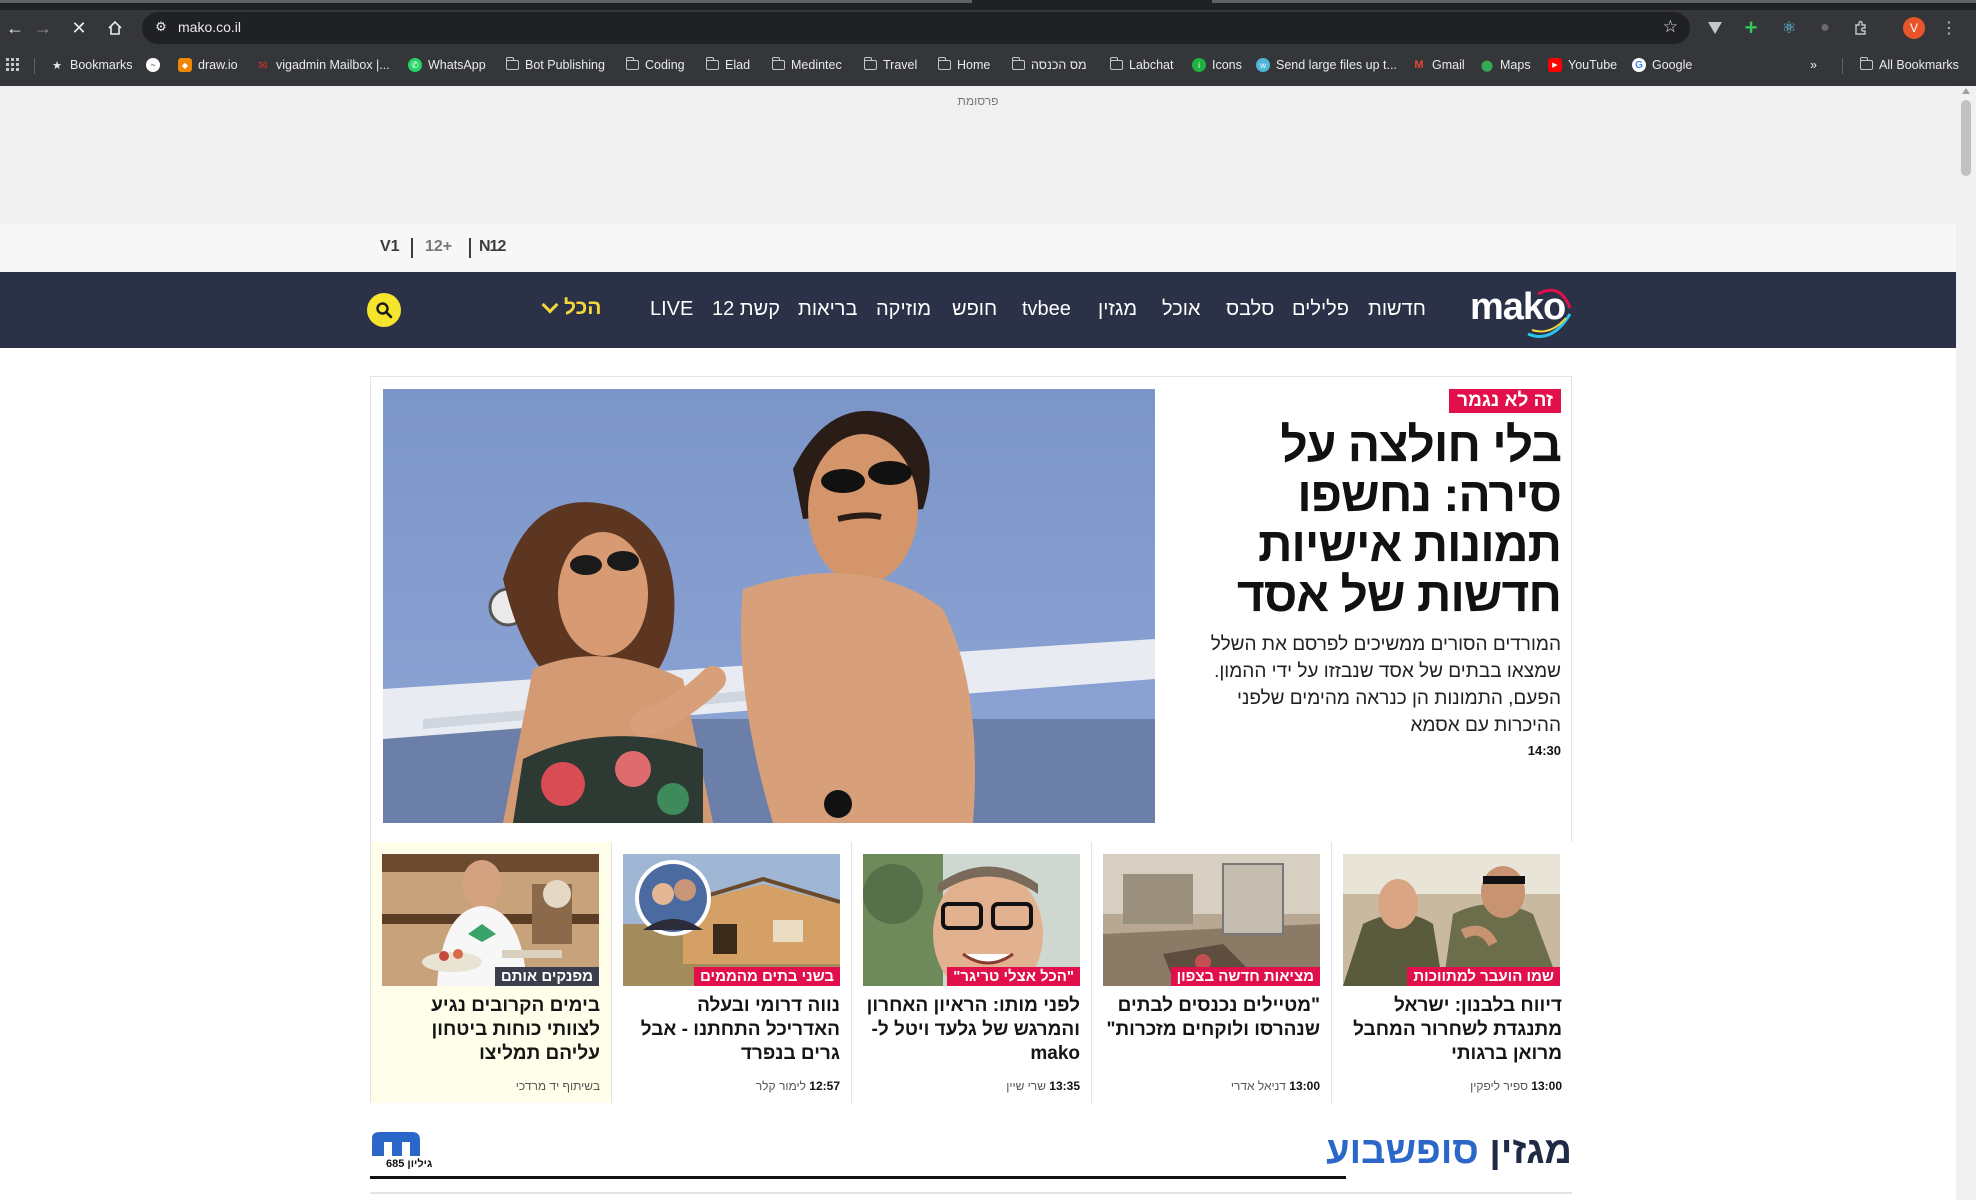 The image size is (1976, 1200). What do you see at coordinates (218, 65) in the screenshot?
I see `bookmark-label: draw.io` at bounding box center [218, 65].